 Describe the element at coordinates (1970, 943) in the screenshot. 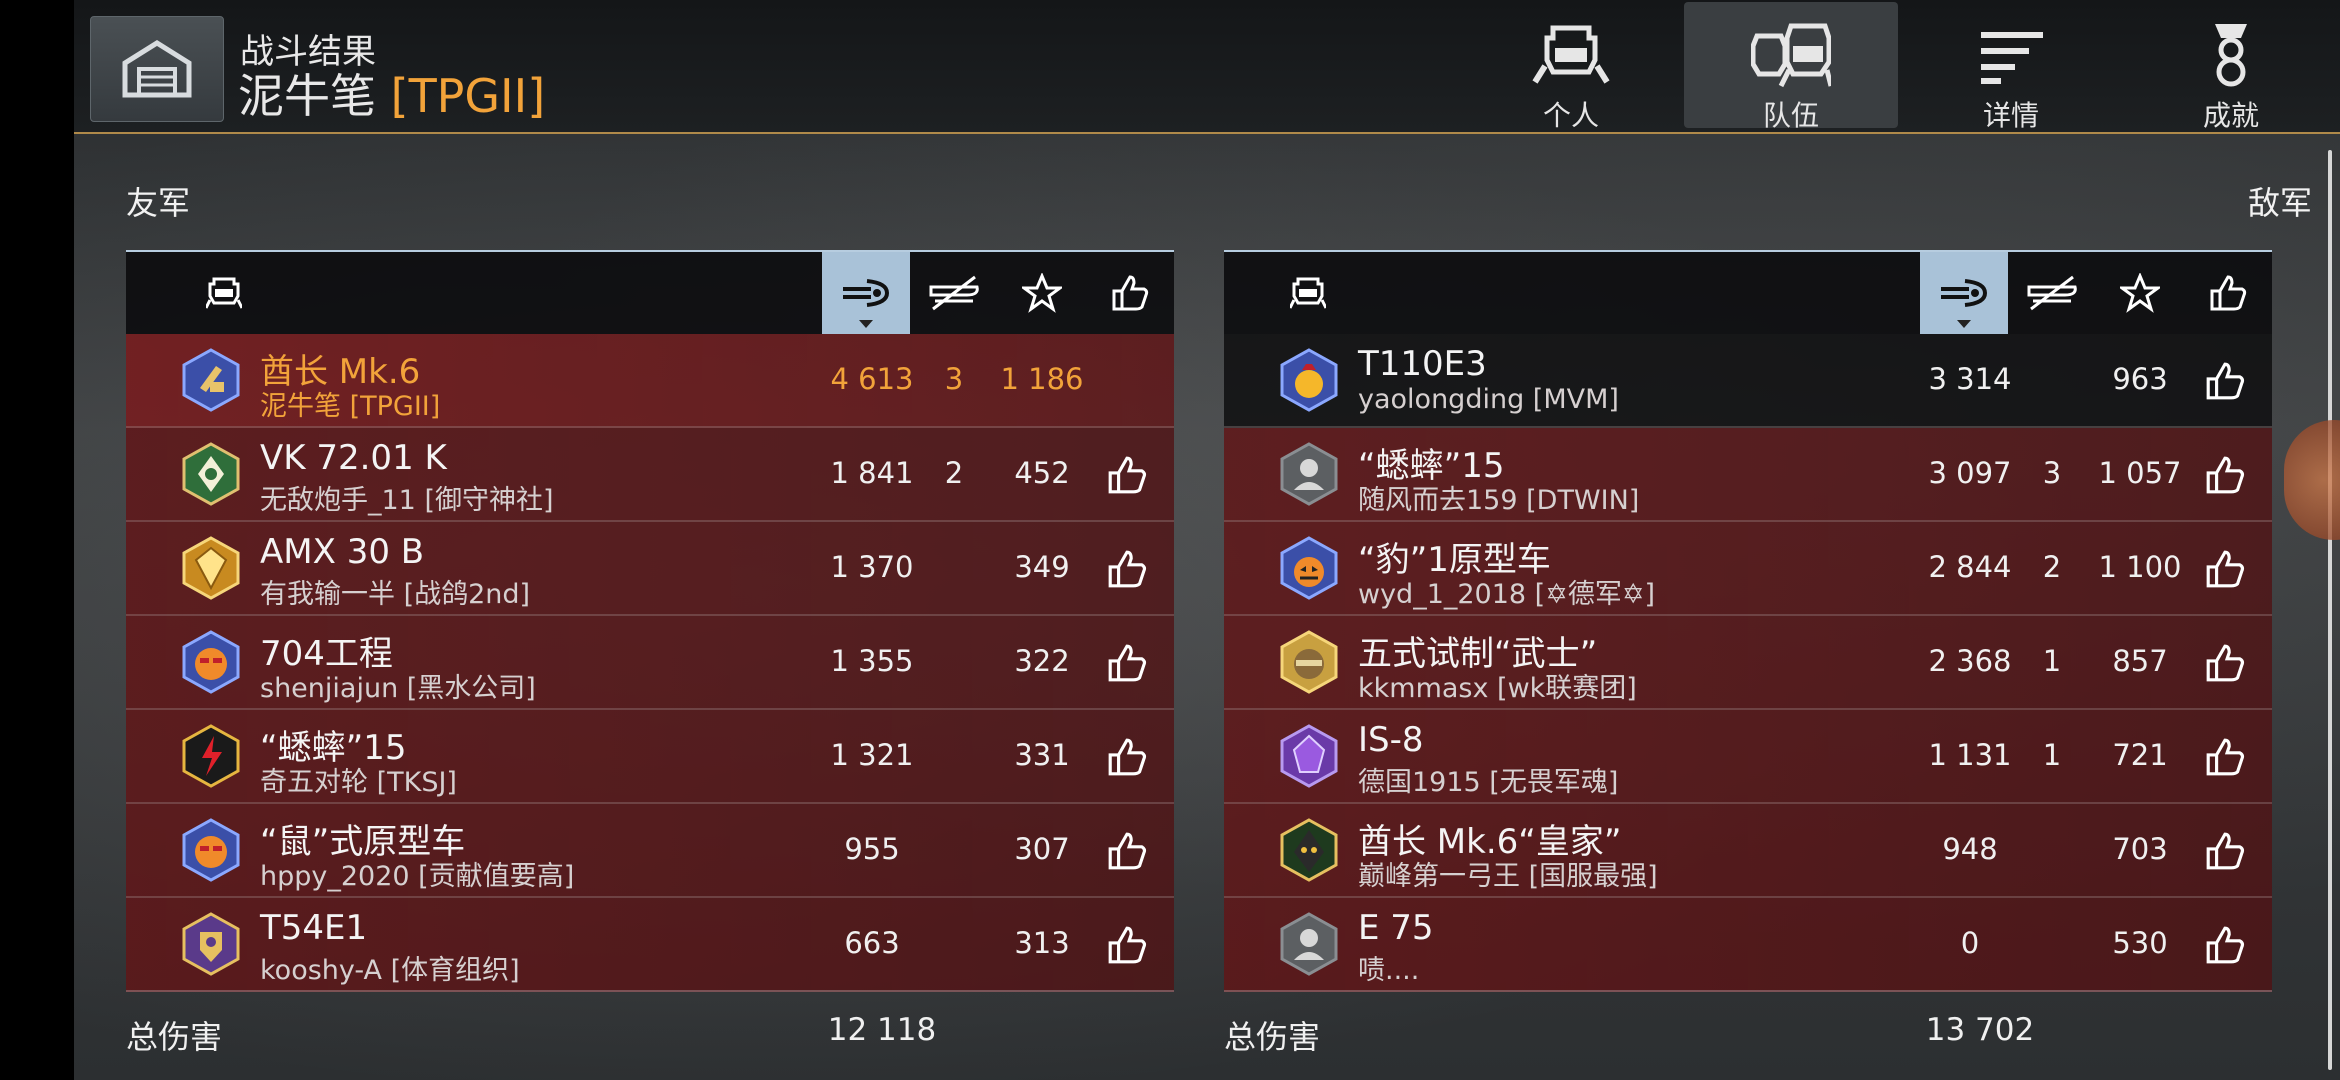

I see `damage-value: 0` at that location.